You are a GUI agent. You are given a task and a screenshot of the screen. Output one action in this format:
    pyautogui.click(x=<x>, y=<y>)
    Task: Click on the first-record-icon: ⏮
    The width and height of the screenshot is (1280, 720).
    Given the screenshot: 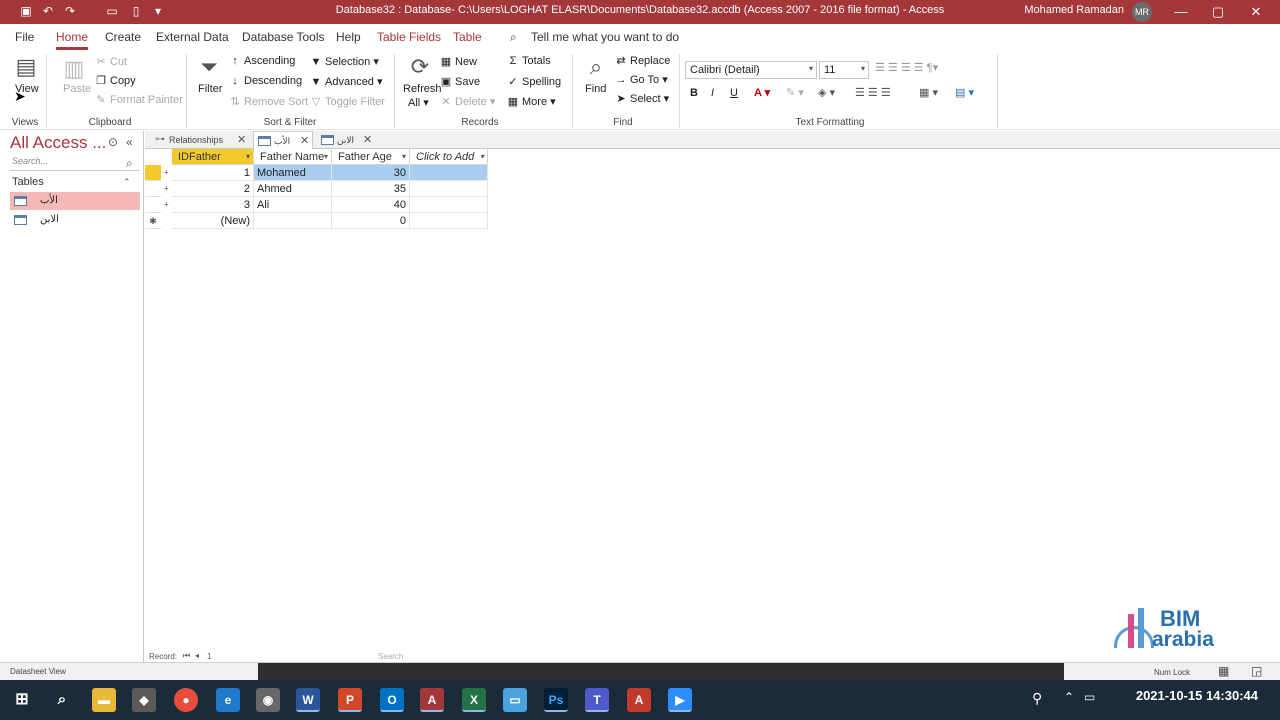 What is the action you would take?
    pyautogui.click(x=186, y=656)
    